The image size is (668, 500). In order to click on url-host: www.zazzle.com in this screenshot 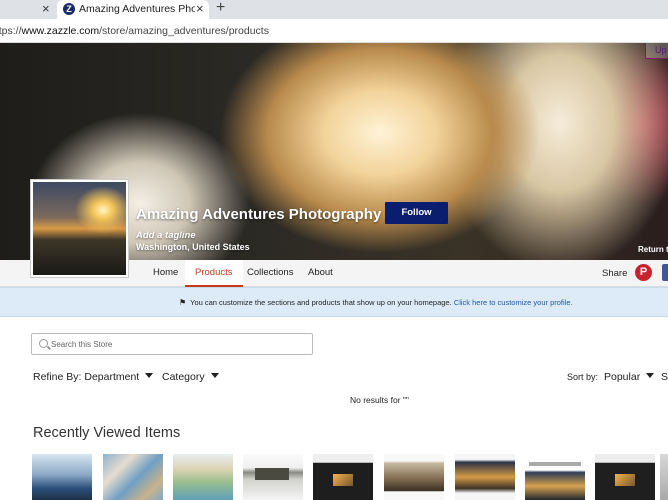, I will do `click(60, 31)`.